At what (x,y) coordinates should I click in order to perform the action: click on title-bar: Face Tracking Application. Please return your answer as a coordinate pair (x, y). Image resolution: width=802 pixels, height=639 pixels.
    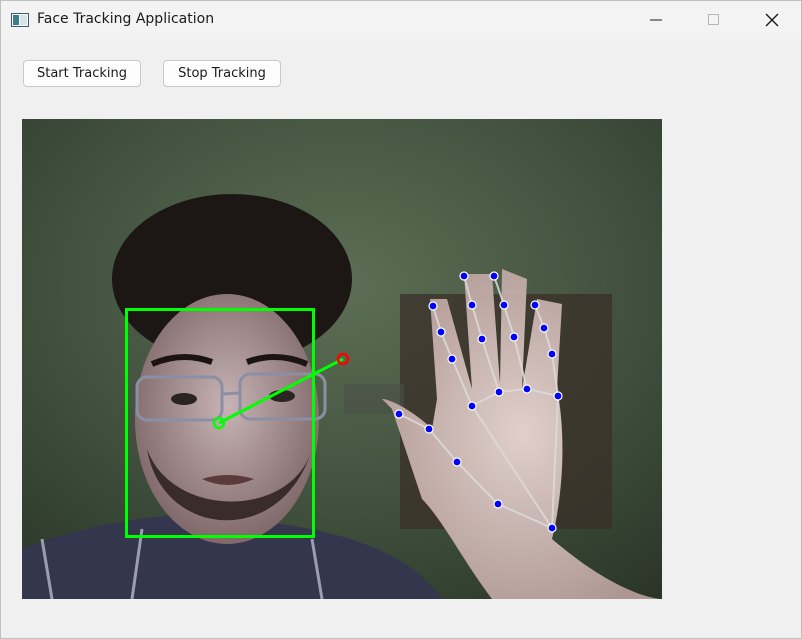
    Looking at the image, I should click on (401, 20).